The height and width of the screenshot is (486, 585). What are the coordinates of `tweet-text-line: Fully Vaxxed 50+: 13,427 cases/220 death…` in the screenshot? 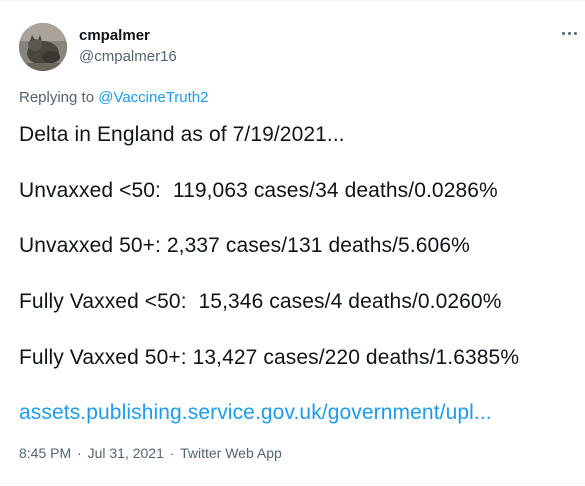 It's located at (269, 357).